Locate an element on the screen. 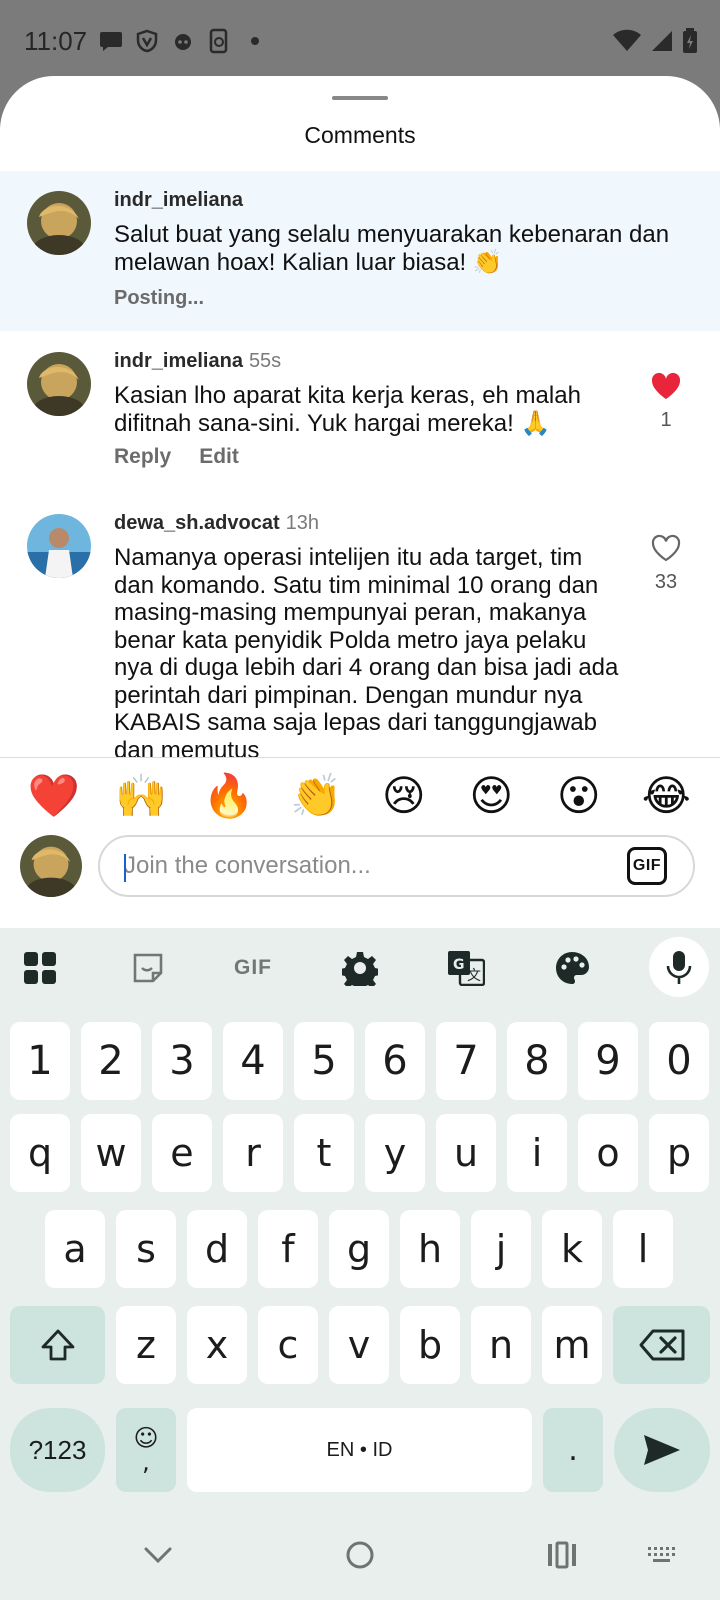 The width and height of the screenshot is (720, 1600). like-control: 33 is located at coordinates (666, 564).